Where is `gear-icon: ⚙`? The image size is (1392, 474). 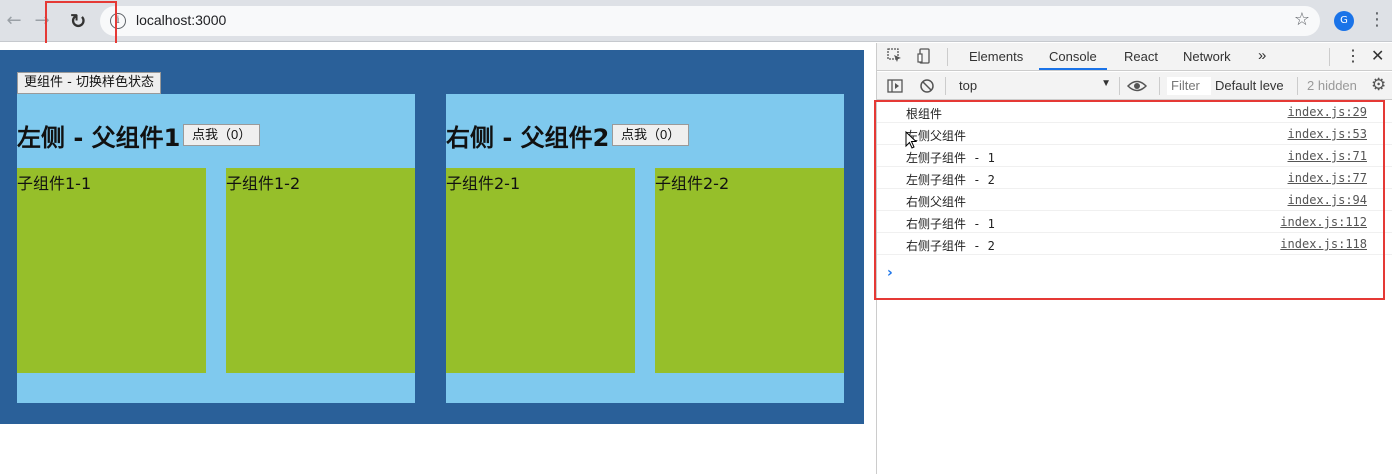 gear-icon: ⚙ is located at coordinates (1378, 85).